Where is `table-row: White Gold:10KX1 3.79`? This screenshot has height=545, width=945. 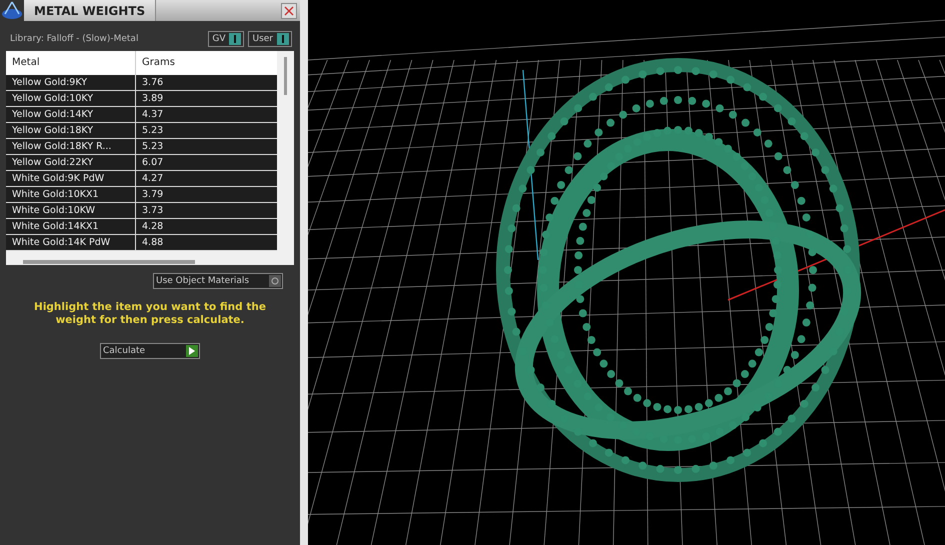 table-row: White Gold:10KX1 3.79 is located at coordinates (141, 195).